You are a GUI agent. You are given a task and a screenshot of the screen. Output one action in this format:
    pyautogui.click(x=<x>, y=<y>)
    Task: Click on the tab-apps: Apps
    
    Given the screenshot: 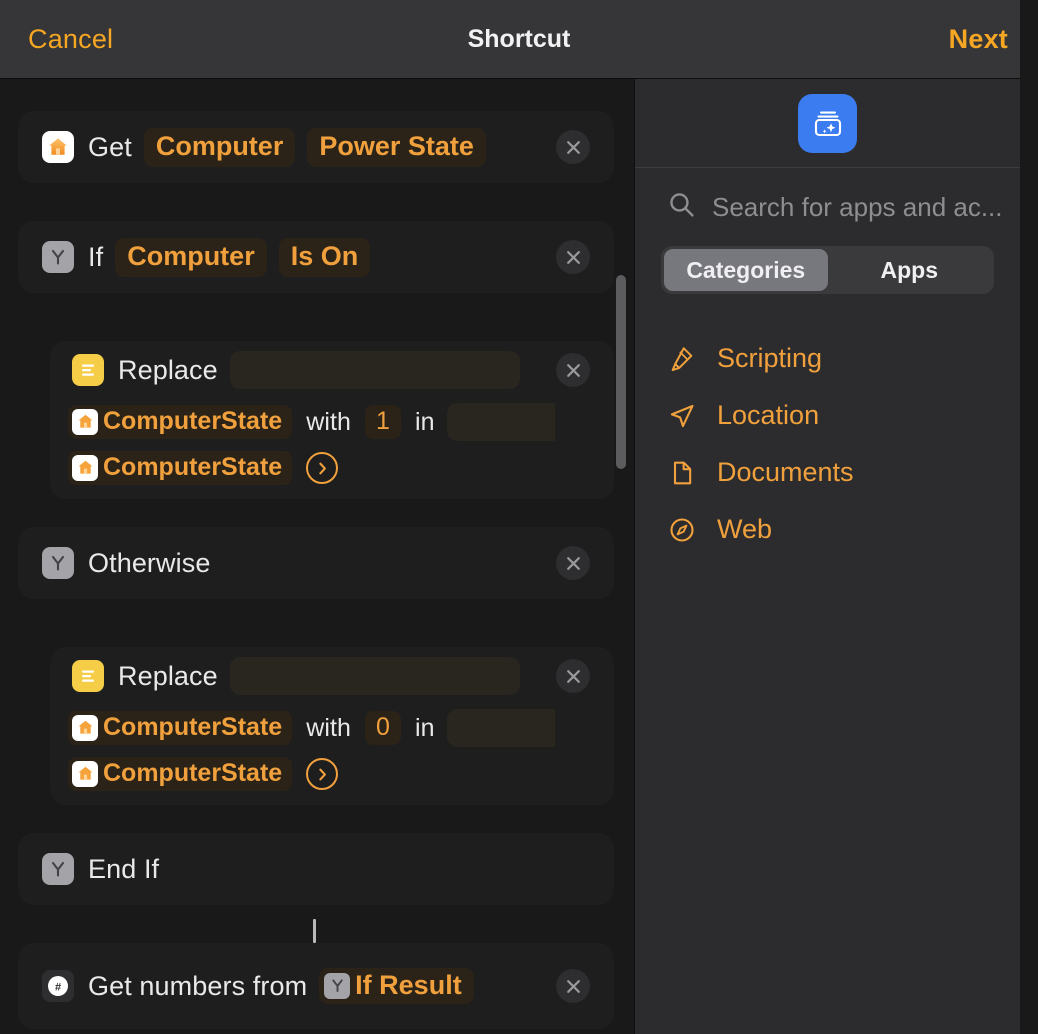 What is the action you would take?
    pyautogui.click(x=910, y=270)
    